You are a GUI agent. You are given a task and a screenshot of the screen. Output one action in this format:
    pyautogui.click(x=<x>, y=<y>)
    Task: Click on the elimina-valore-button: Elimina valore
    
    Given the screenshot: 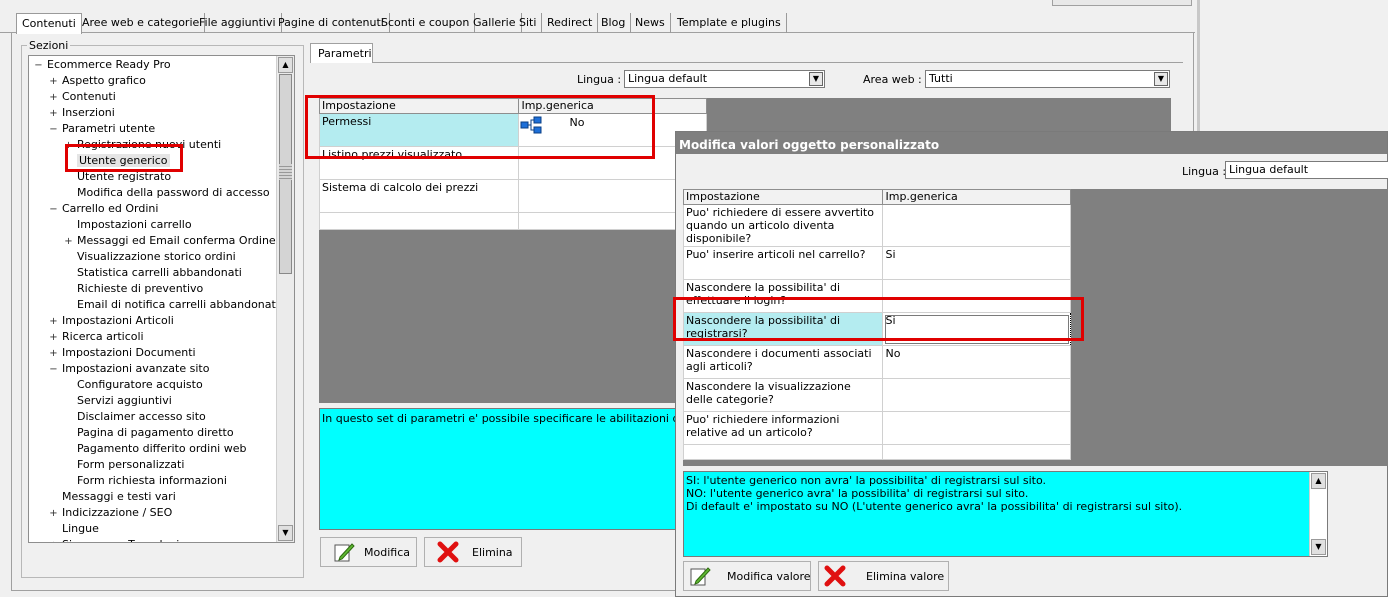 What is the action you would take?
    pyautogui.click(x=883, y=576)
    